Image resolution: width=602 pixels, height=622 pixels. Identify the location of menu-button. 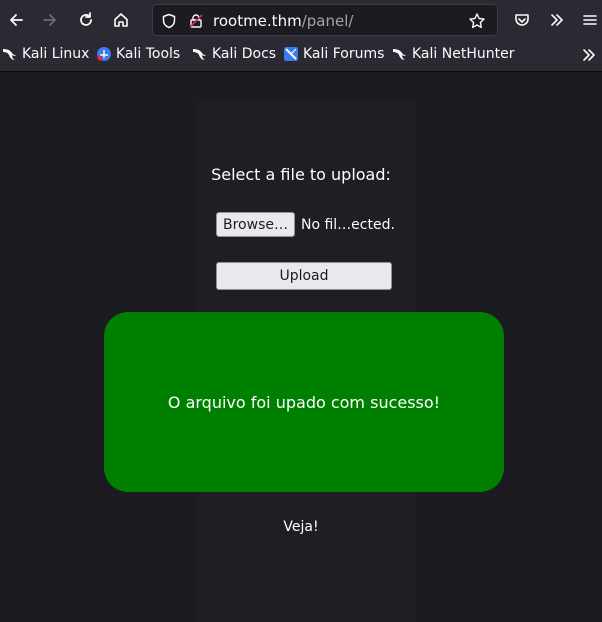
(589, 20).